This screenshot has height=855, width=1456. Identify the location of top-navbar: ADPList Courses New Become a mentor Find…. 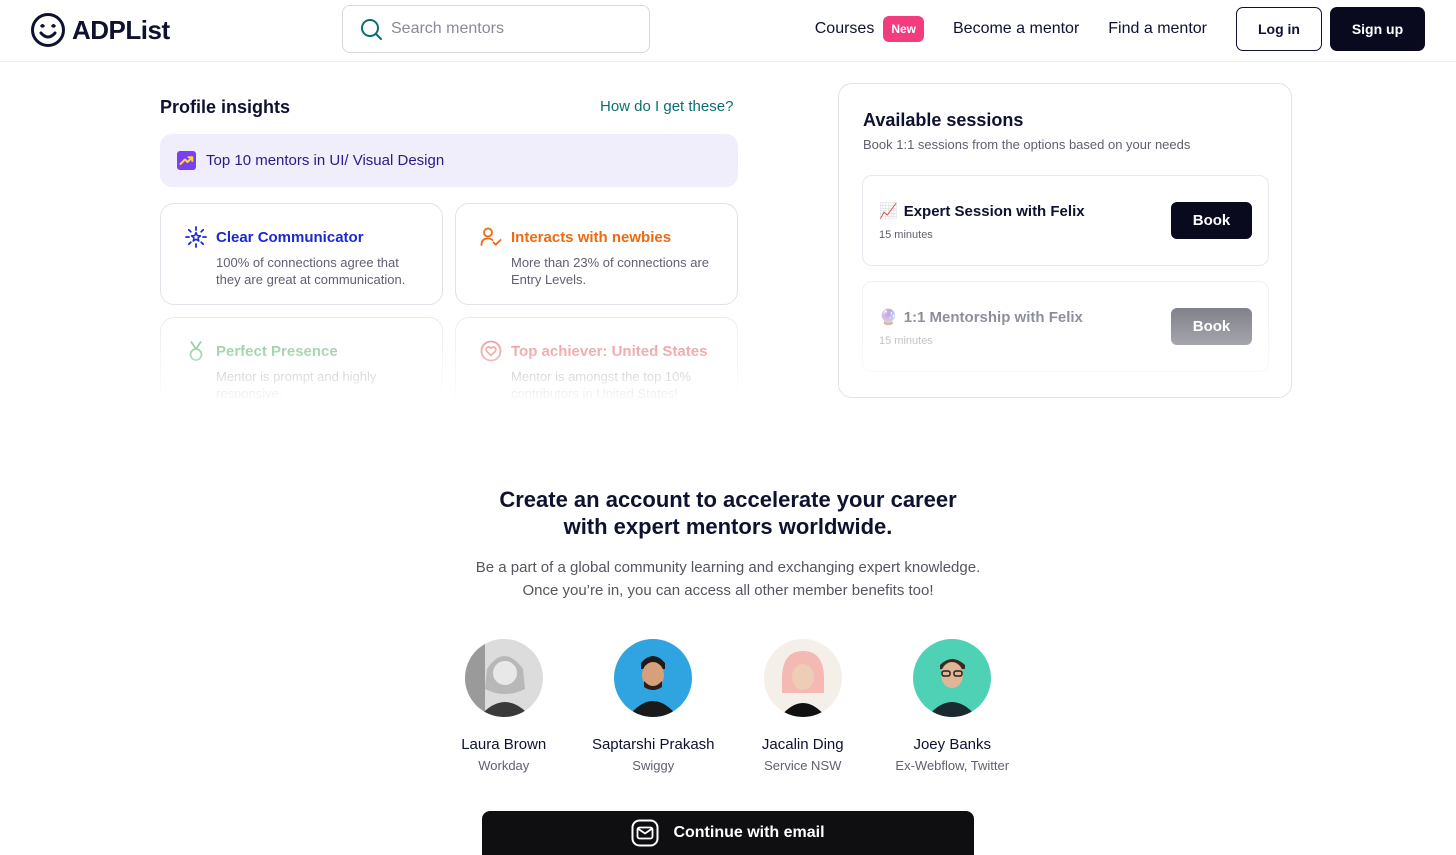
(728, 31).